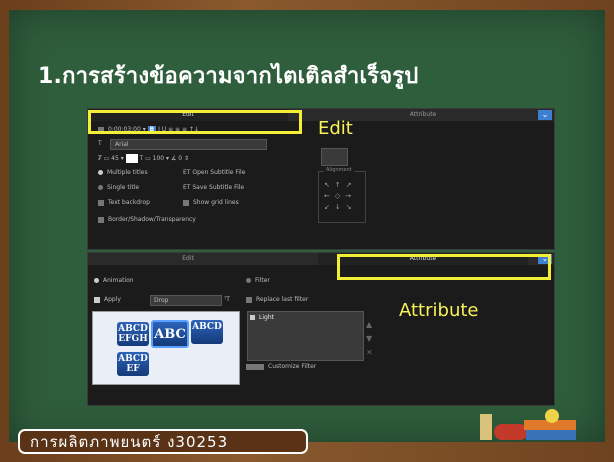 Image resolution: width=614 pixels, height=462 pixels. Describe the element at coordinates (147, 219) in the screenshot. I see `border-button: Border/Shadow/Transparency` at that location.